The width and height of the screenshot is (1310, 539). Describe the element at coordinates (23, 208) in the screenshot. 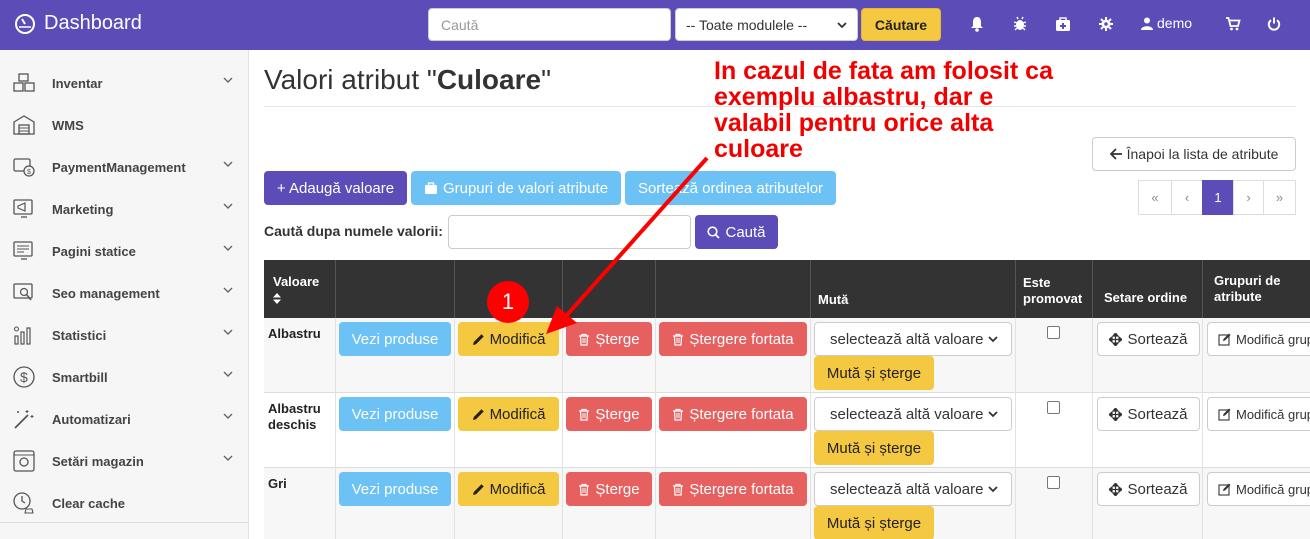

I see `marketing-icon` at that location.